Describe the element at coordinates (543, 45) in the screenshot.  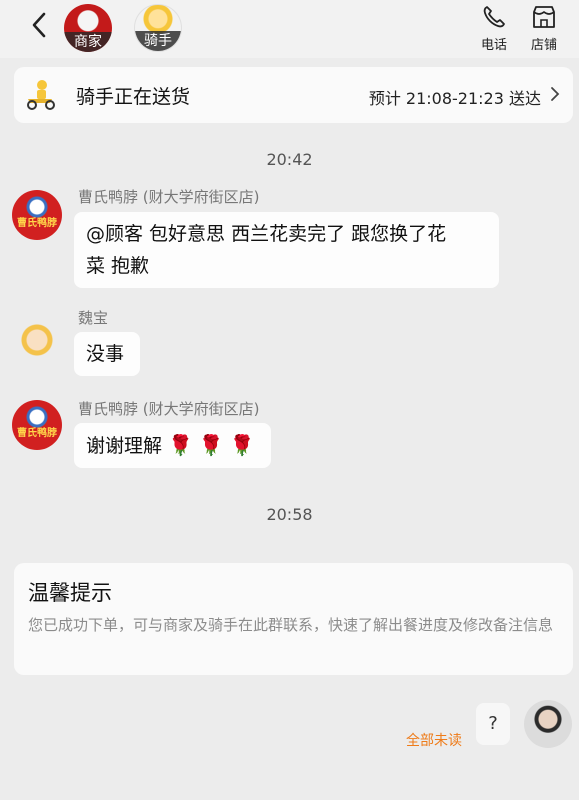
I see `store-label: 店铺` at that location.